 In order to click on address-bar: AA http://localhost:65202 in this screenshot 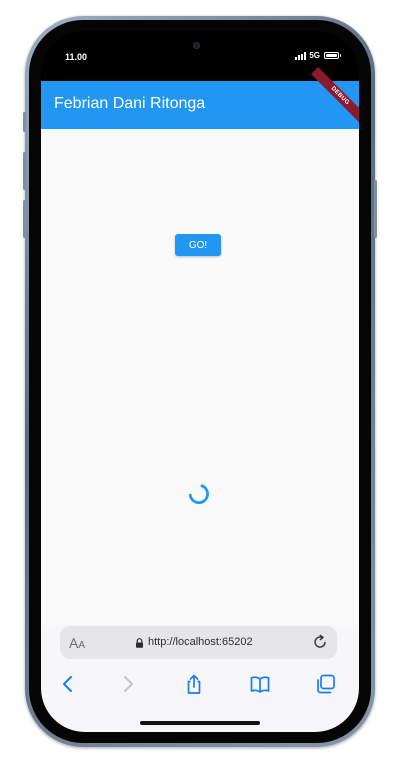, I will do `click(198, 642)`.